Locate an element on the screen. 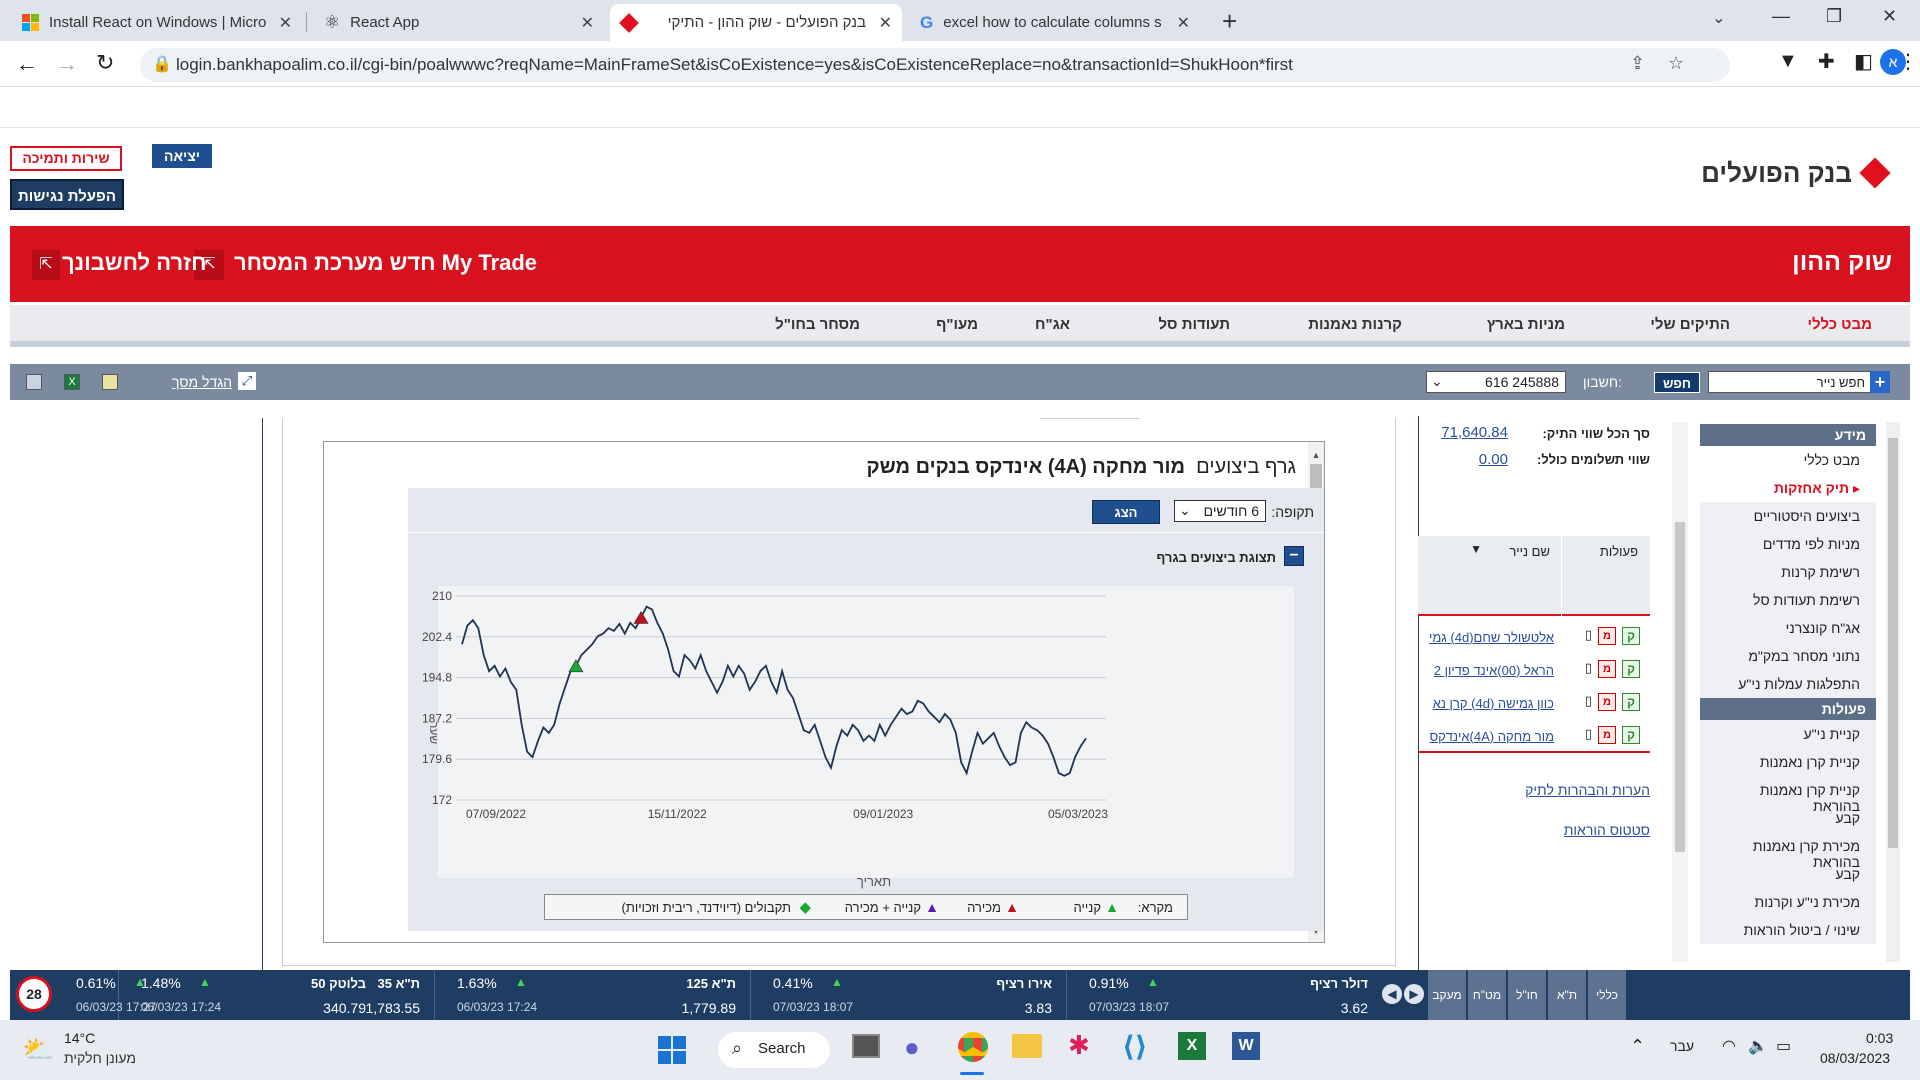 This screenshot has height=1080, width=1920. excel-app-icon: X is located at coordinates (1192, 1046).